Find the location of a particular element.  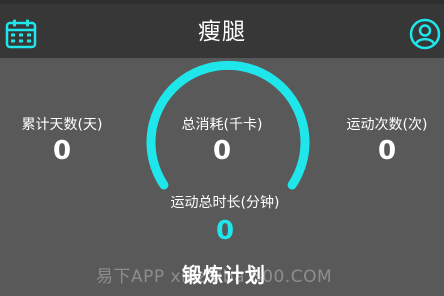

page-title: 瘦腿 is located at coordinates (222, 32).